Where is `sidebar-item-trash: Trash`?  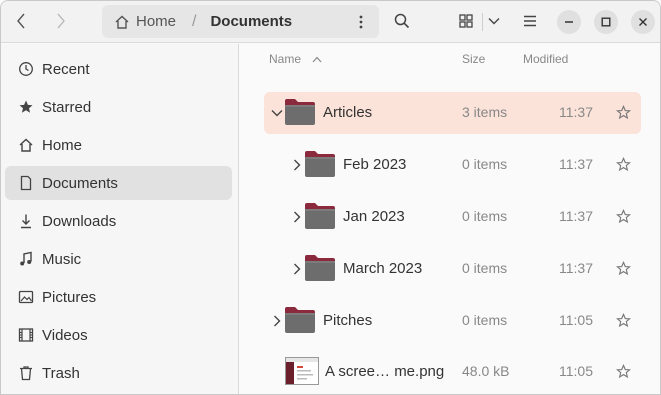 sidebar-item-trash: Trash is located at coordinates (118, 373).